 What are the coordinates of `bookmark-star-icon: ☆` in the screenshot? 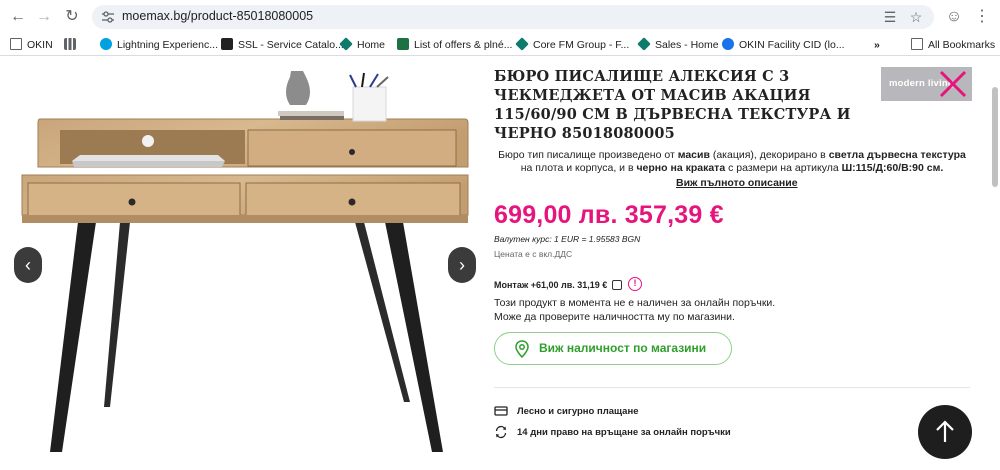 It's located at (916, 17).